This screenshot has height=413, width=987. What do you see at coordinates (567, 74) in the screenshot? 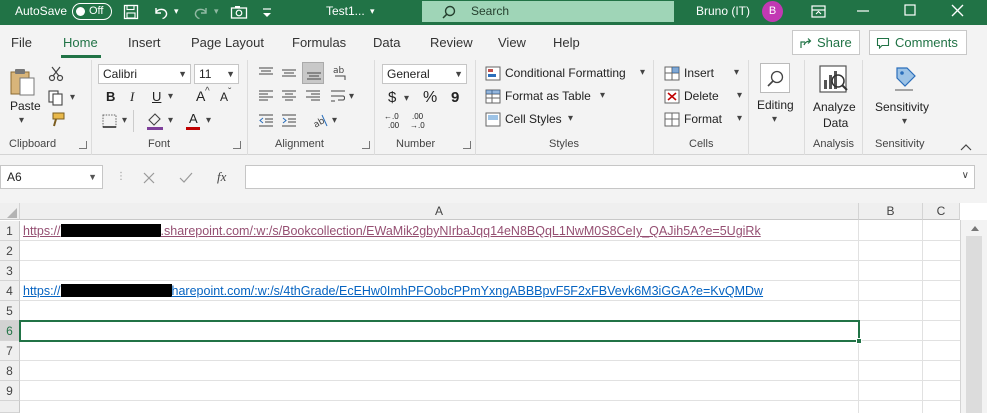
I see `conditional-formatting-button: Conditional Formatting ▾` at bounding box center [567, 74].